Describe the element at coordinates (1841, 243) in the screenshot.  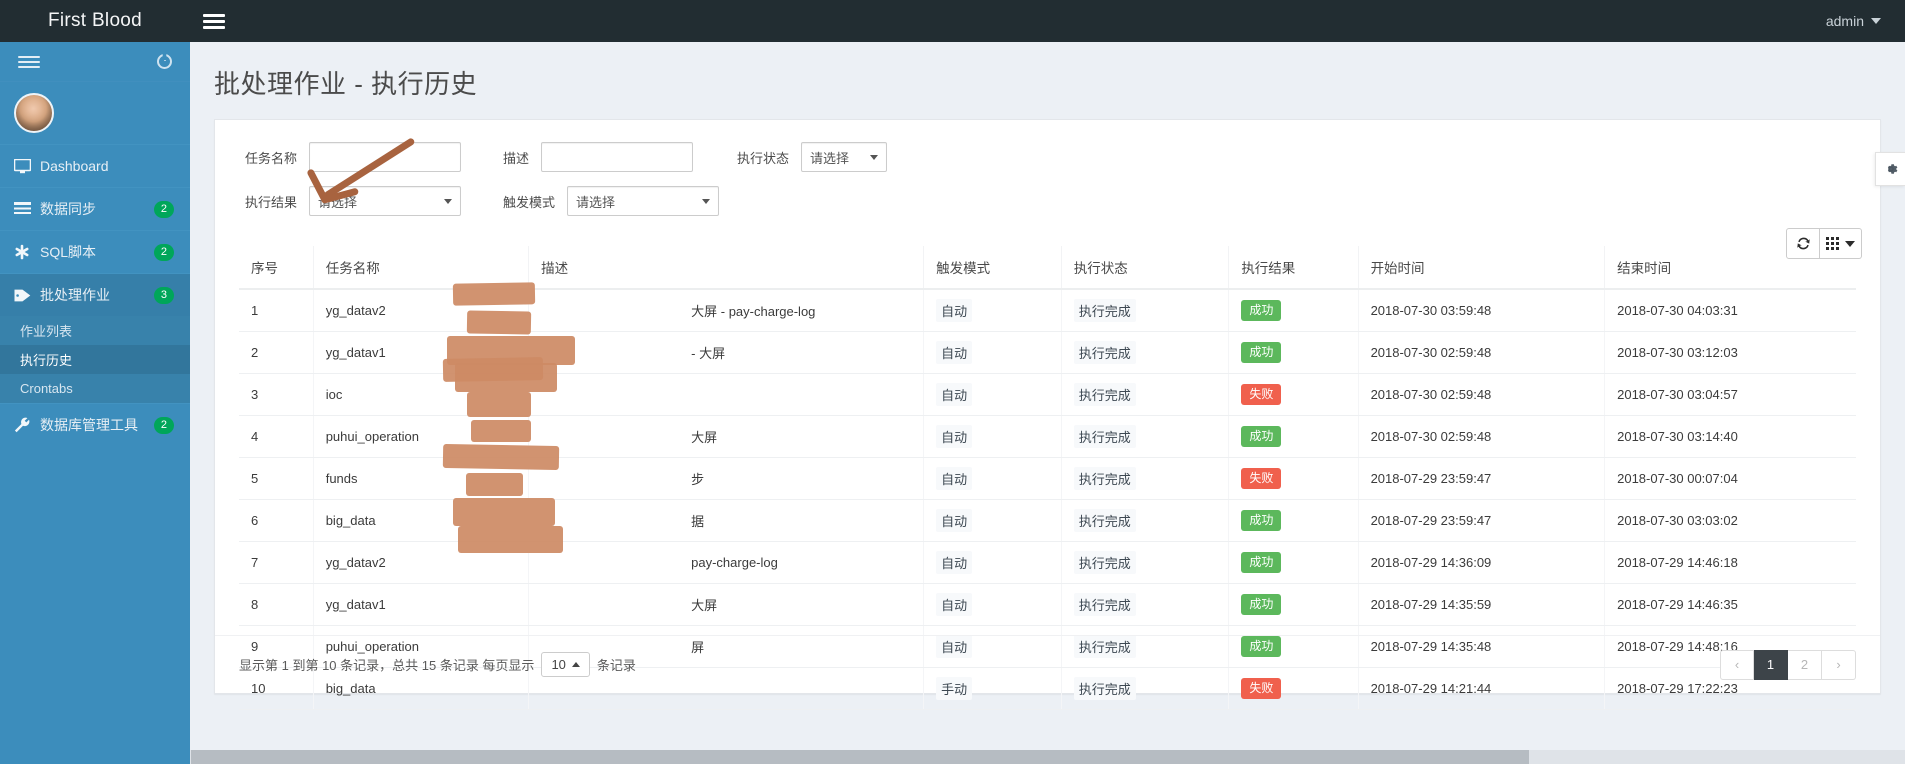
I see `column-chooser-button` at that location.